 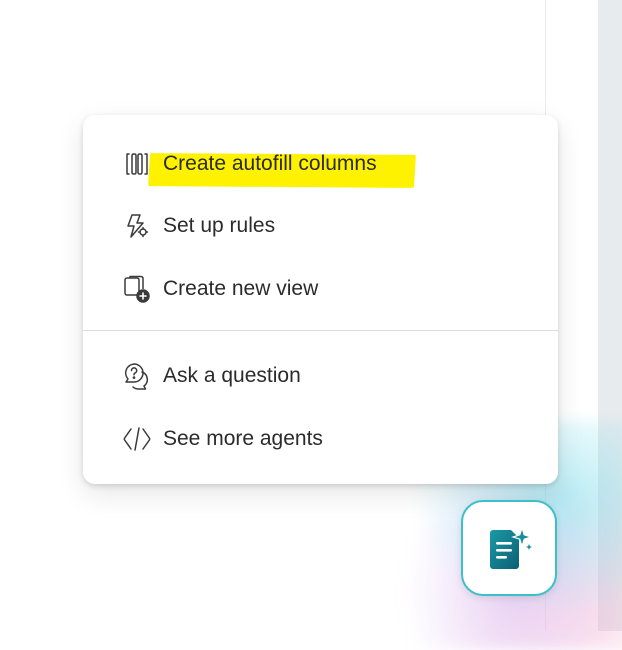 I want to click on menu-item-create-autofill-columns: Create autofill columns, so click(x=320, y=164).